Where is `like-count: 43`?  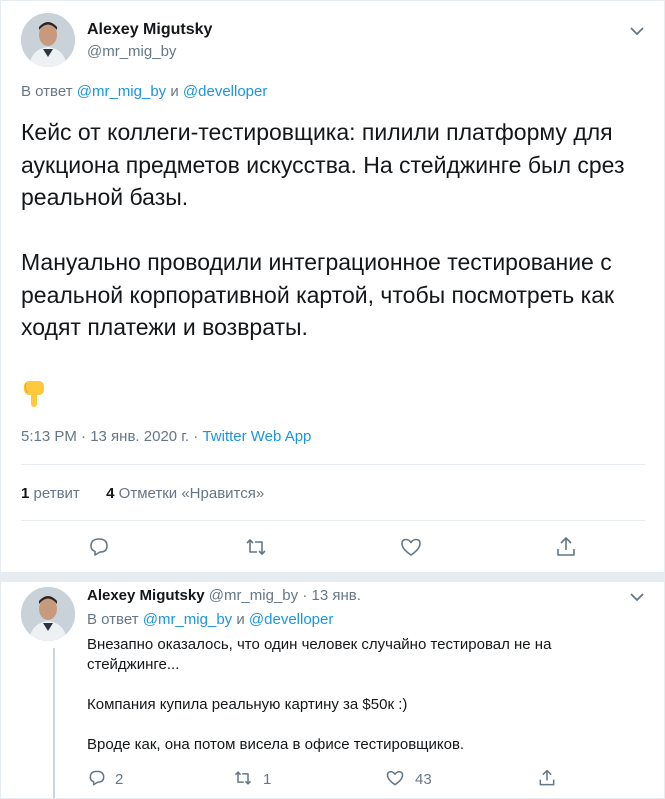
like-count: 43 is located at coordinates (423, 779).